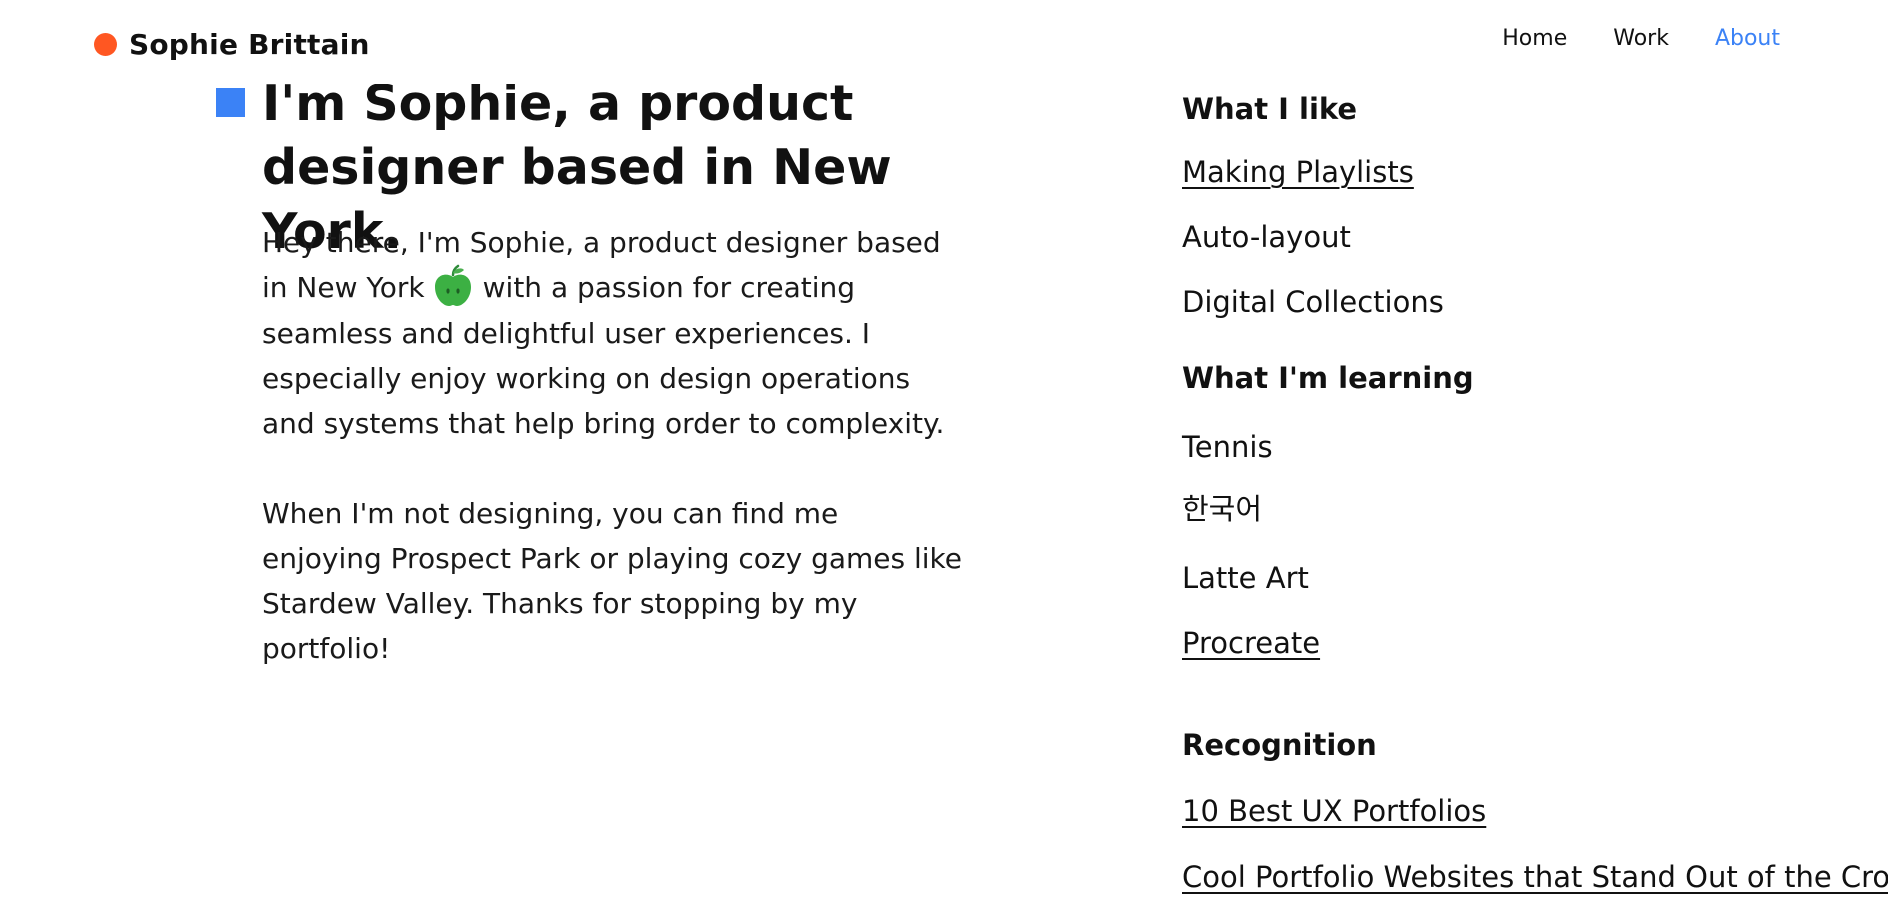  What do you see at coordinates (1328, 378) in the screenshot?
I see `learning-heading: What I'm learning` at bounding box center [1328, 378].